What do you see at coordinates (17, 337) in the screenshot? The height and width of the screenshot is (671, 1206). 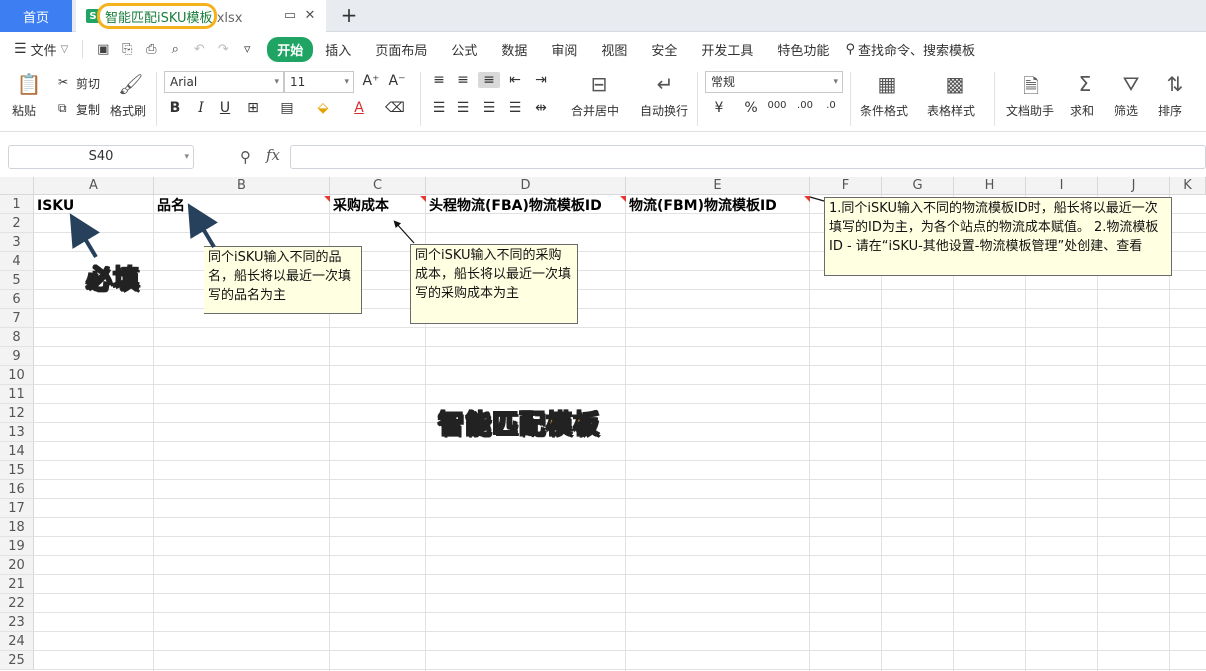 I see `row-header: 8` at bounding box center [17, 337].